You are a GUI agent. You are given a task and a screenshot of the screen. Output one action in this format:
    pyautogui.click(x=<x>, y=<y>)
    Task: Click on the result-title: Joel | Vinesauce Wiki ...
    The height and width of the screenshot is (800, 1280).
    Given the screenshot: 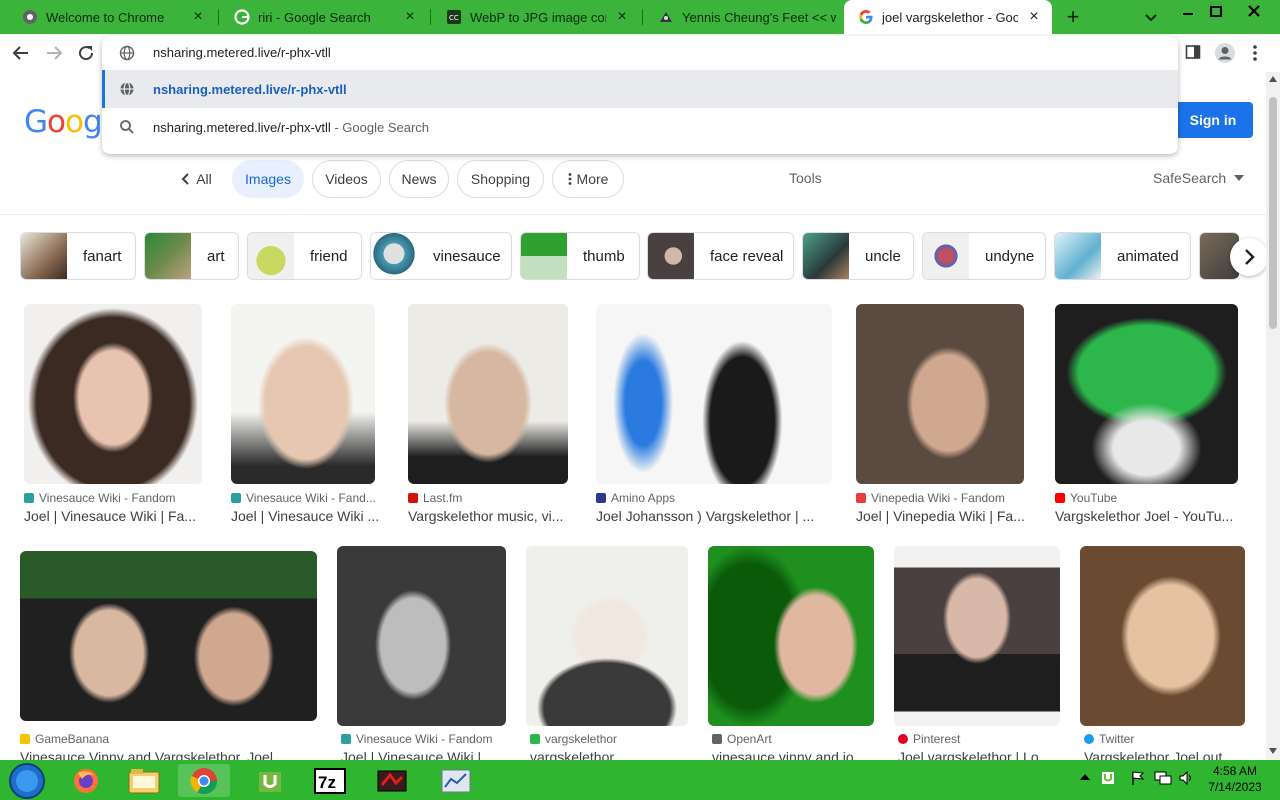 What is the action you would take?
    pyautogui.click(x=307, y=516)
    